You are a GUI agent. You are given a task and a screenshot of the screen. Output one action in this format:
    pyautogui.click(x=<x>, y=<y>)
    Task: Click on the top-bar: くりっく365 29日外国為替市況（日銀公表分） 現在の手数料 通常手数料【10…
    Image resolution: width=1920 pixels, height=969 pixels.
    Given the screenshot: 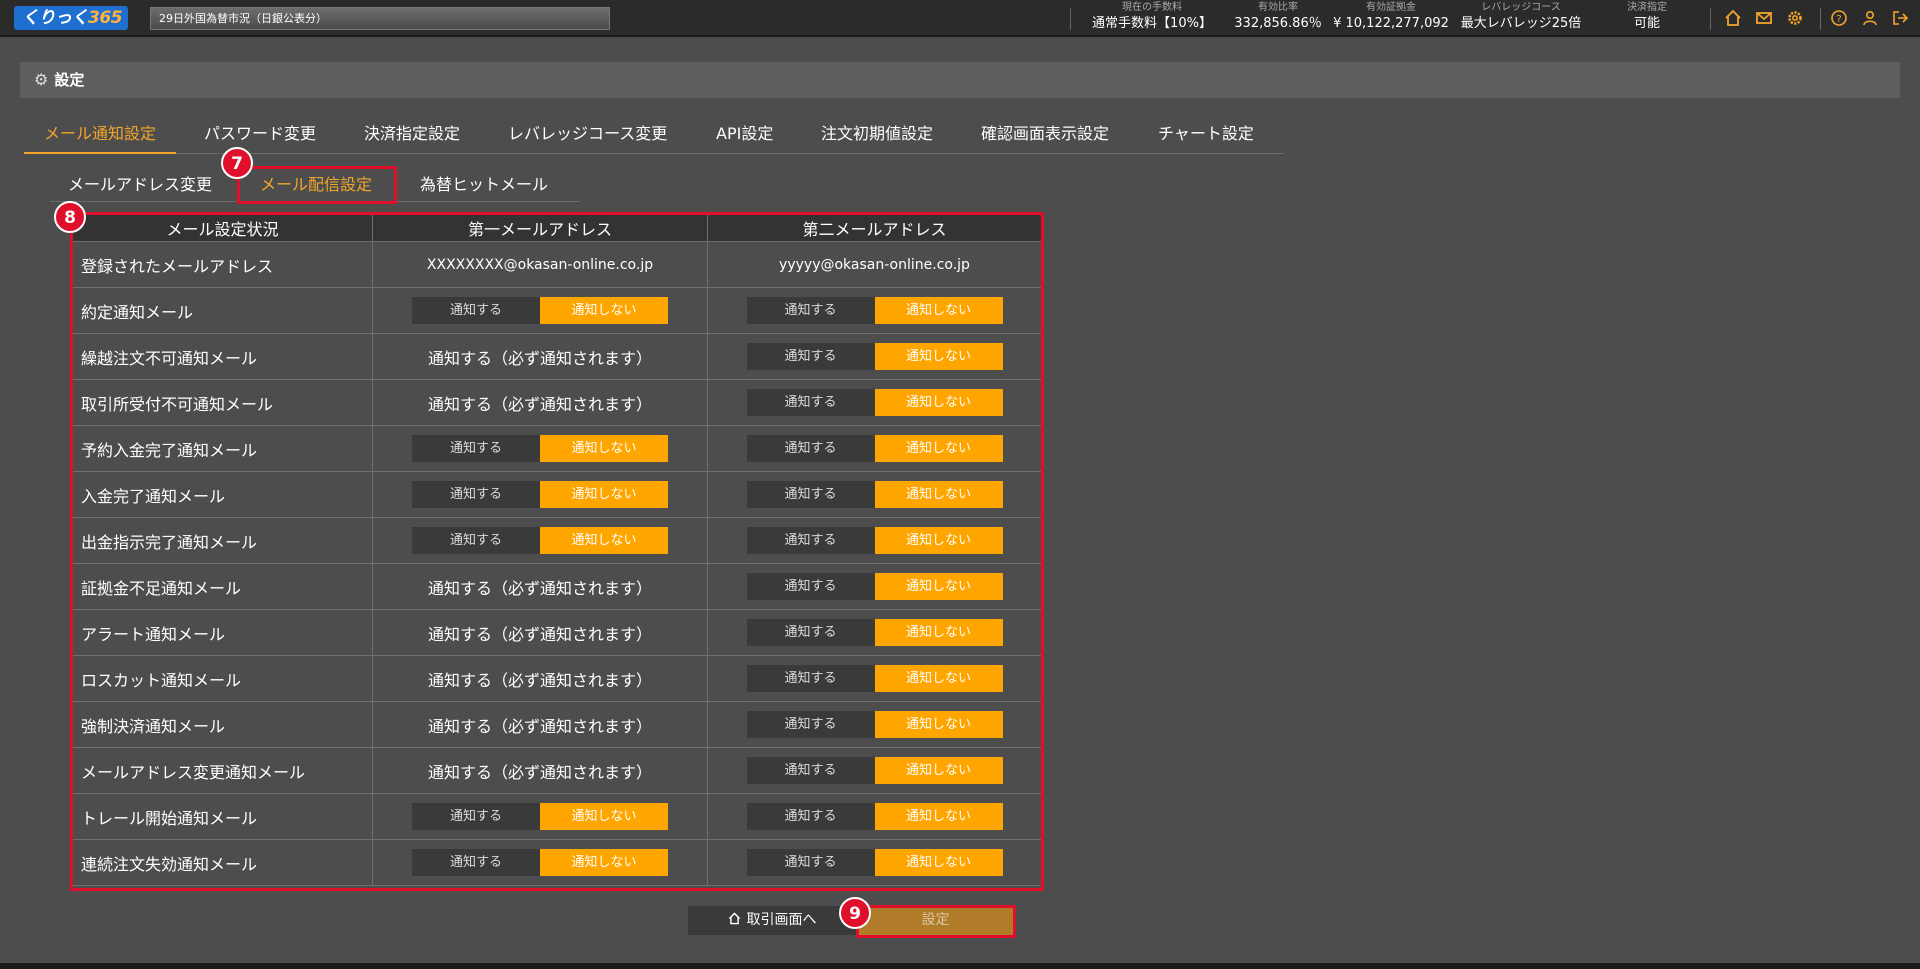 What is the action you would take?
    pyautogui.click(x=960, y=18)
    